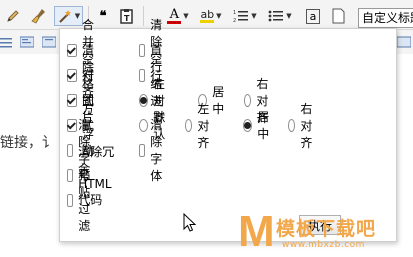 The width and height of the screenshot is (413, 257). I want to click on paste-filter-checkbox, so click(70, 200).